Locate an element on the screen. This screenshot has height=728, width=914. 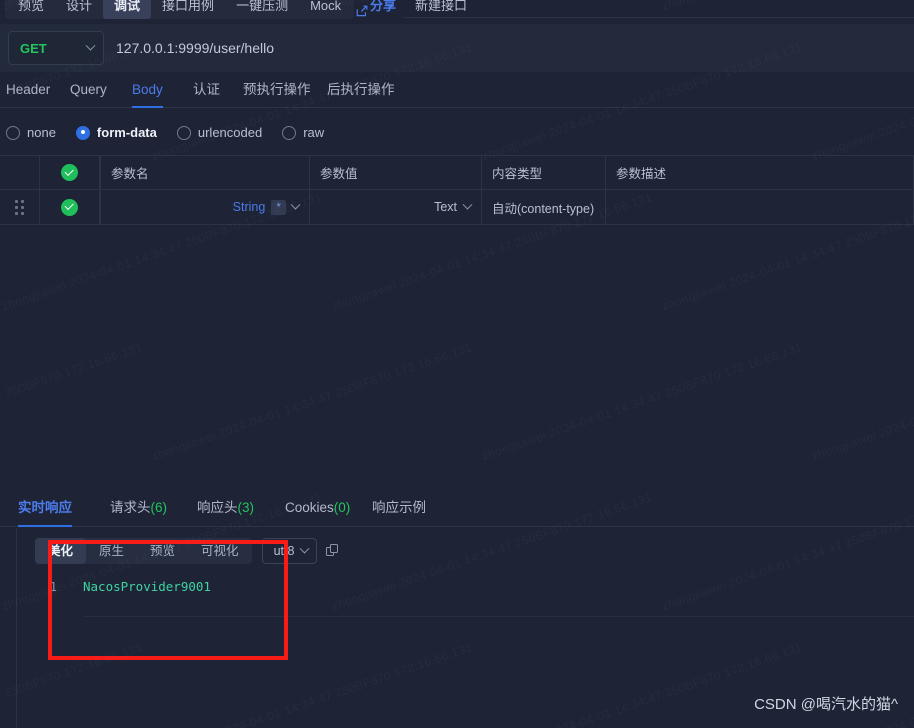
tab-response-headers: 响应头(3) is located at coordinates (225, 508).